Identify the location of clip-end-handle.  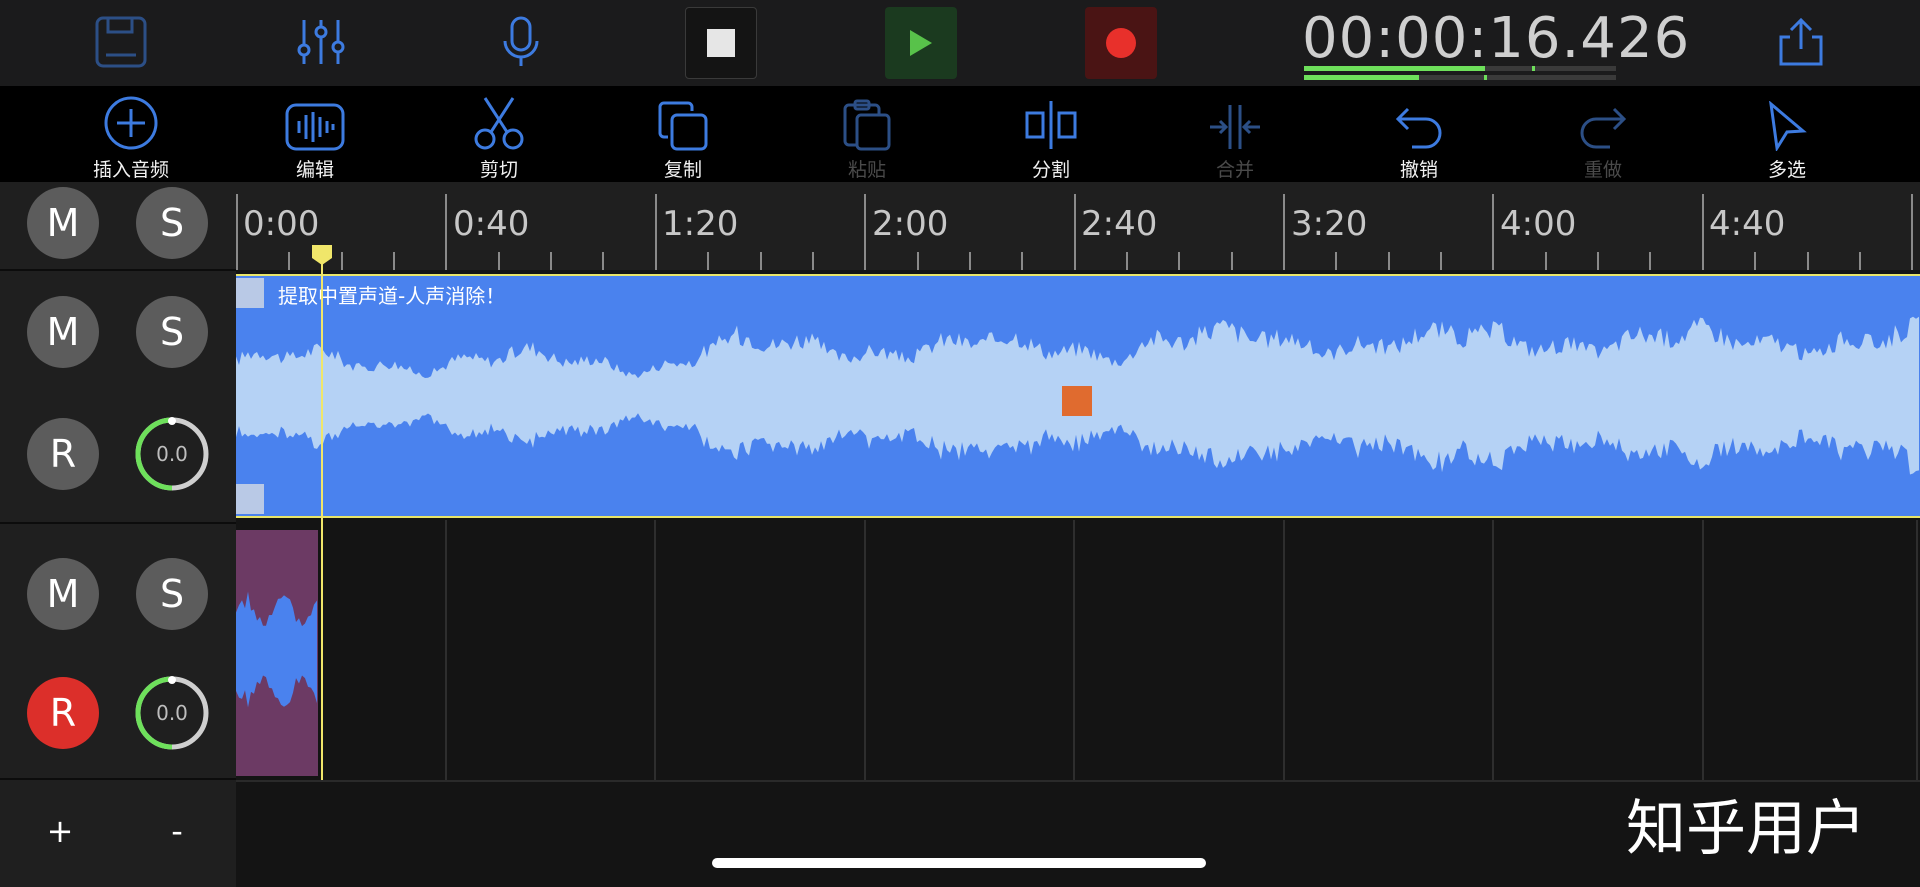
(250, 499).